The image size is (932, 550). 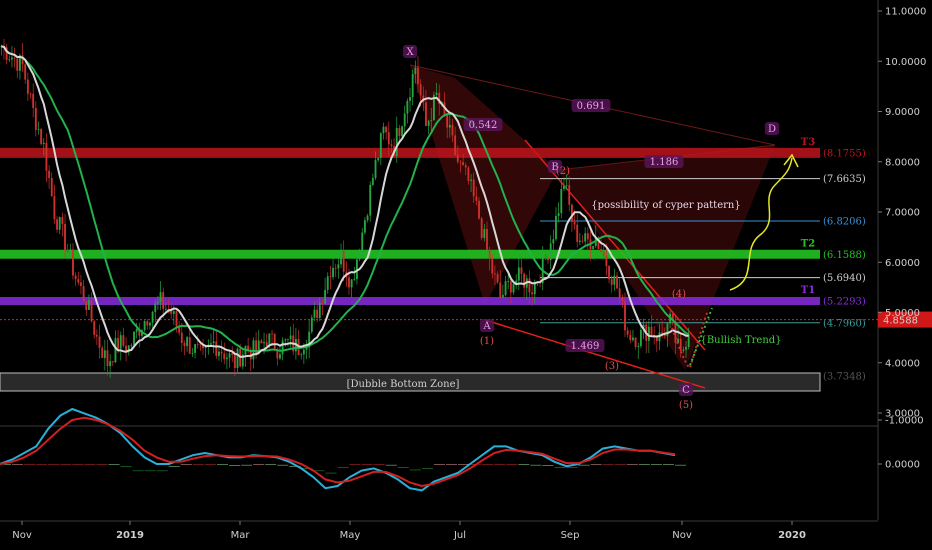 I want to click on ratio-0542: 0.542, so click(x=483, y=125).